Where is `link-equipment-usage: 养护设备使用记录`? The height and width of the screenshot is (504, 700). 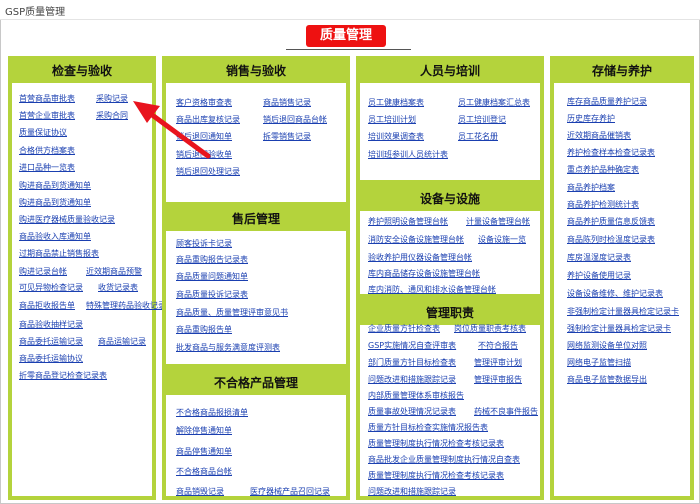
link-equipment-usage: 养护设备使用记录 is located at coordinates (599, 275).